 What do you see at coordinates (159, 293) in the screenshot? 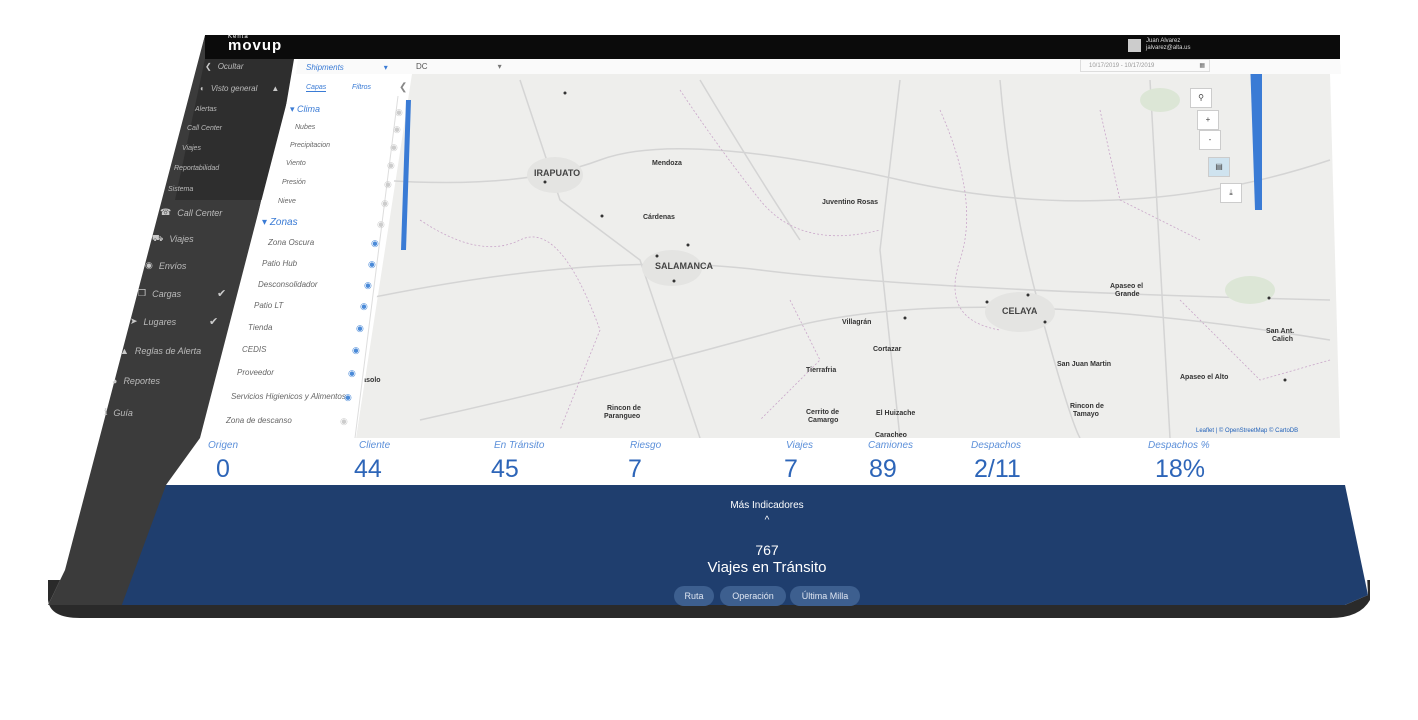
I see `sidebar-item-cargas: ❒ Cargas` at bounding box center [159, 293].